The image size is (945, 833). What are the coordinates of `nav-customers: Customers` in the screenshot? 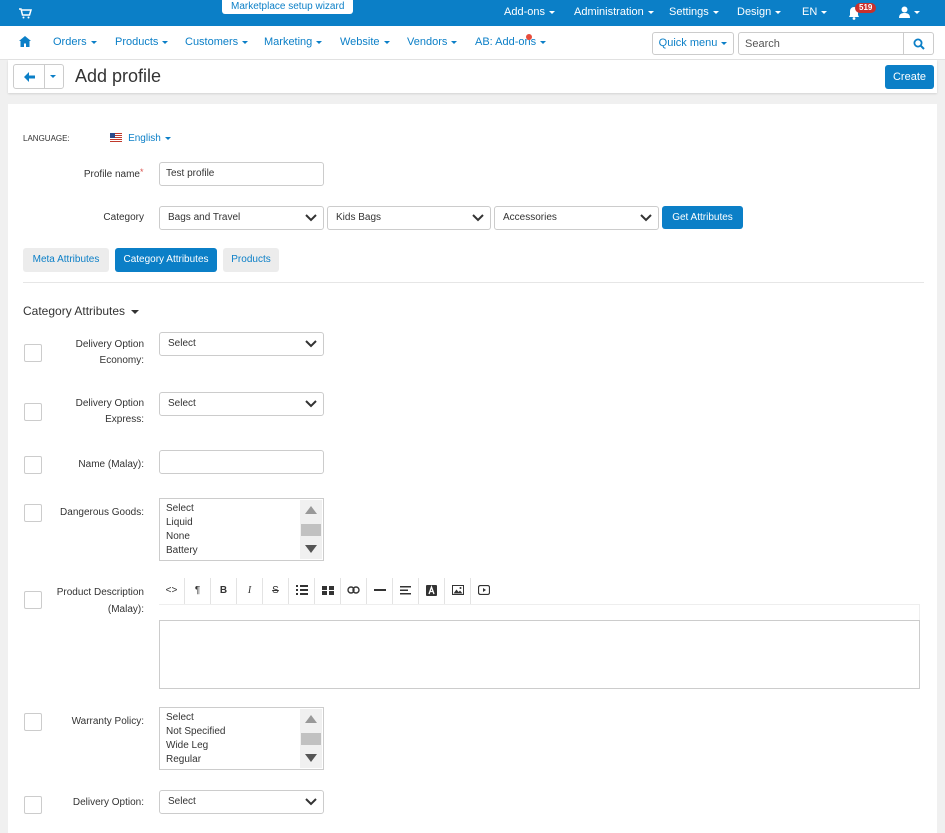 It's located at (217, 42).